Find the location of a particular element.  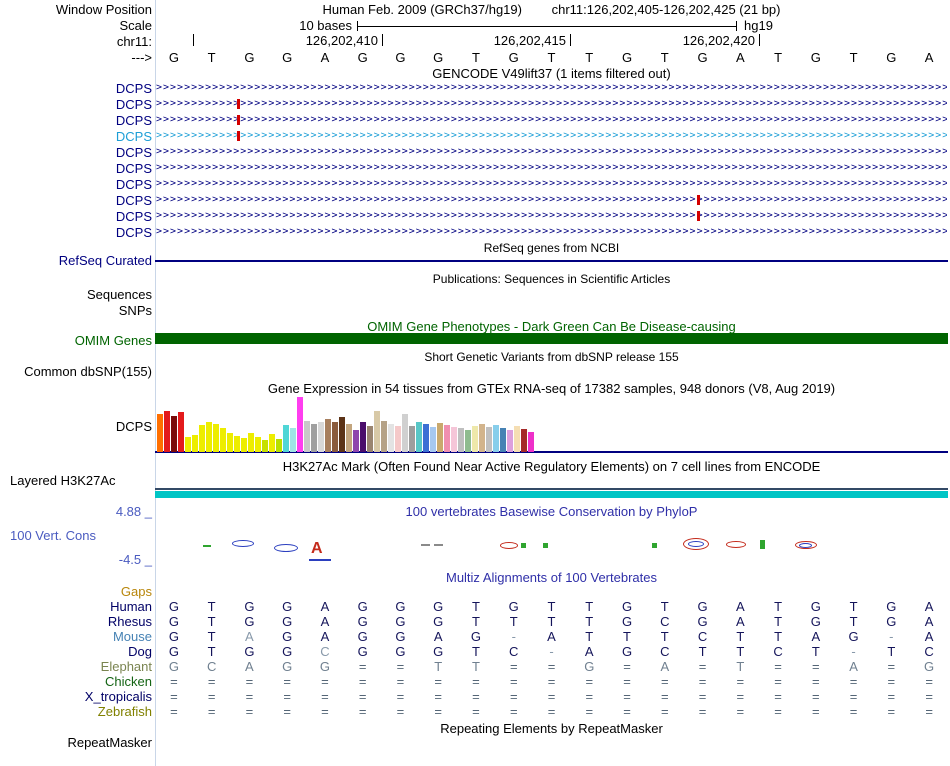

multiz-gaps-label: Gaps is located at coordinates (76, 591).